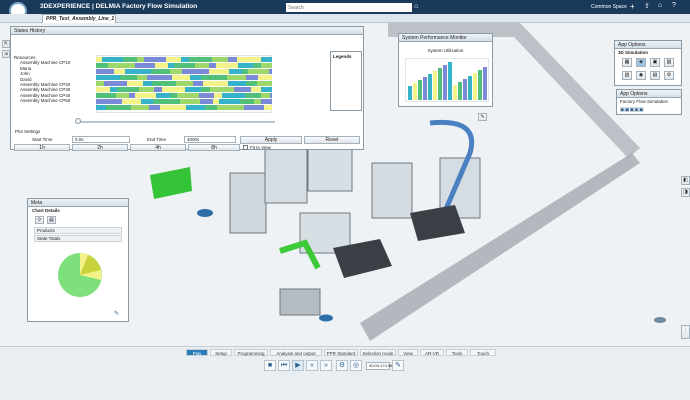 This screenshot has width=690, height=400. What do you see at coordinates (245, 147) in the screenshot?
I see `fit-to-view-checkbox` at bounding box center [245, 147].